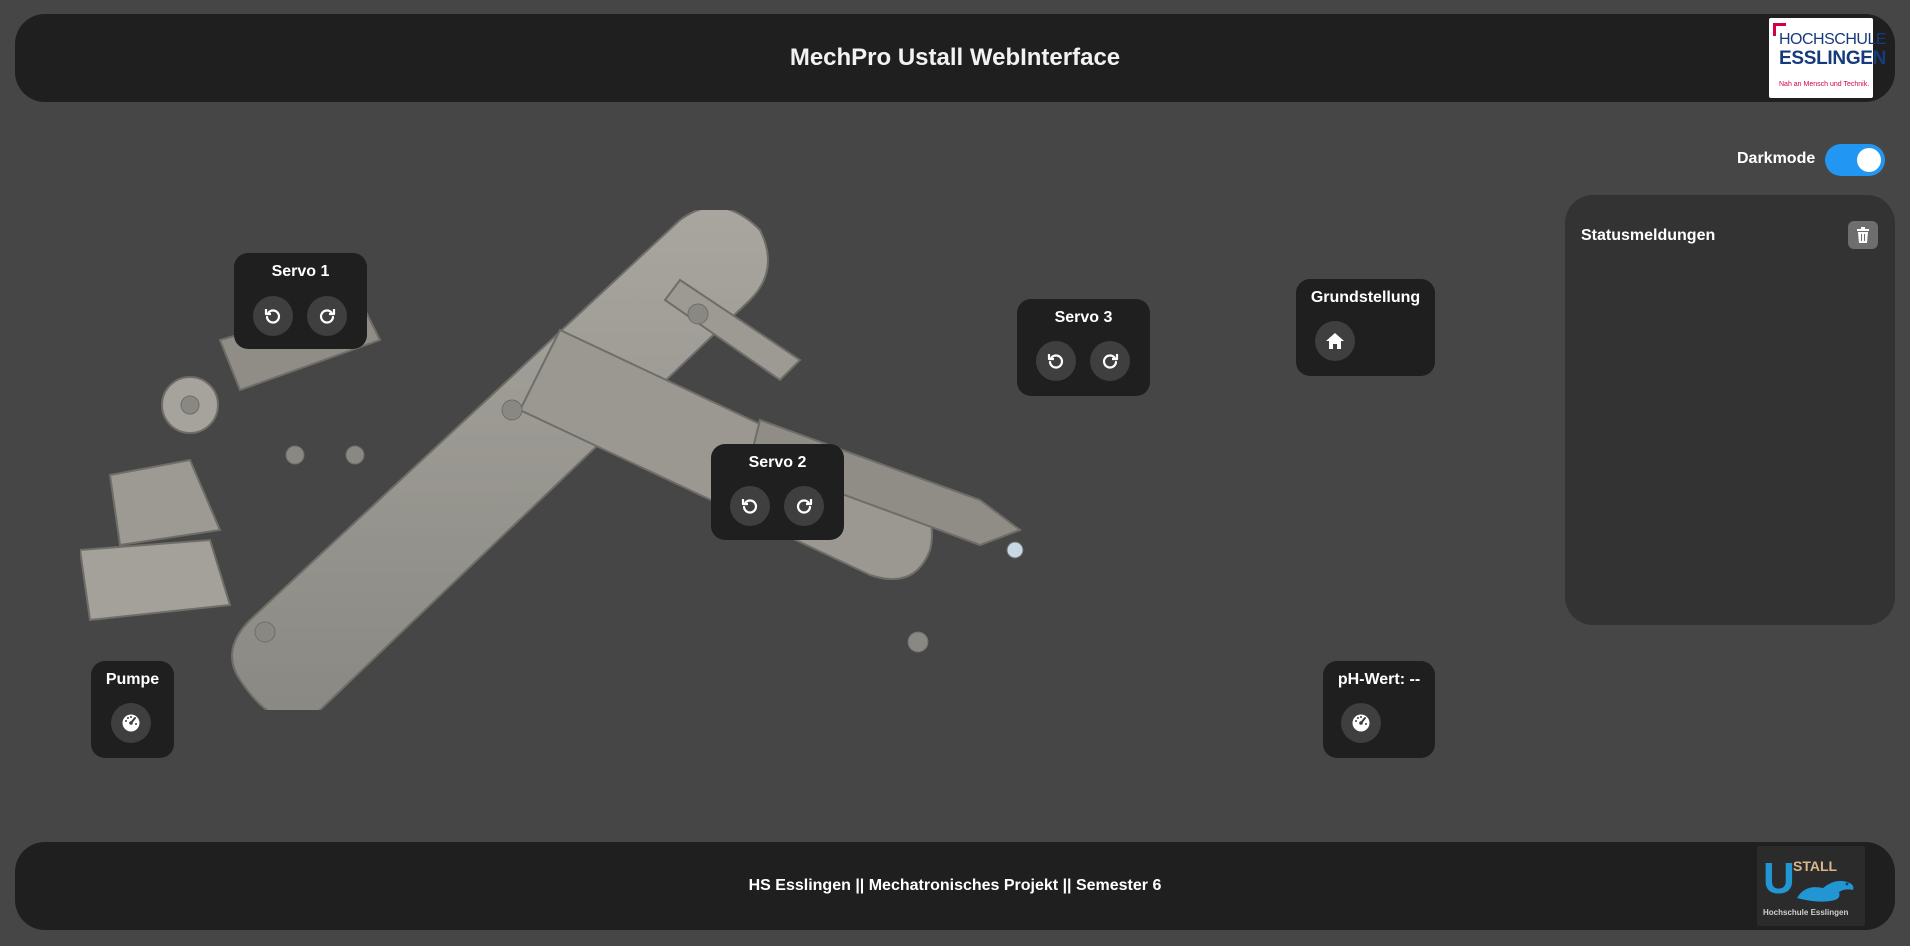 The image size is (1910, 946). I want to click on ustall-logo: U STALL Hochschule Esslingen, so click(1811, 886).